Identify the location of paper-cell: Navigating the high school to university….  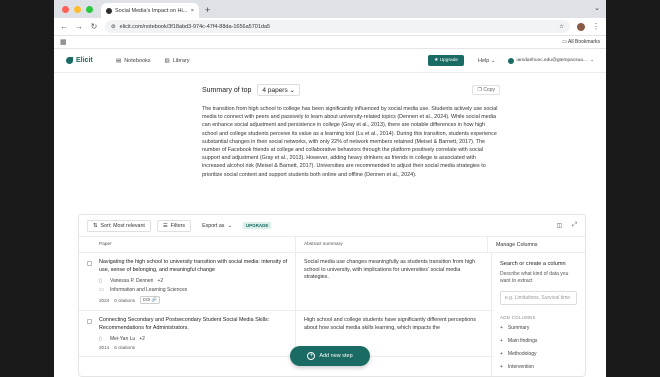
(197, 281).